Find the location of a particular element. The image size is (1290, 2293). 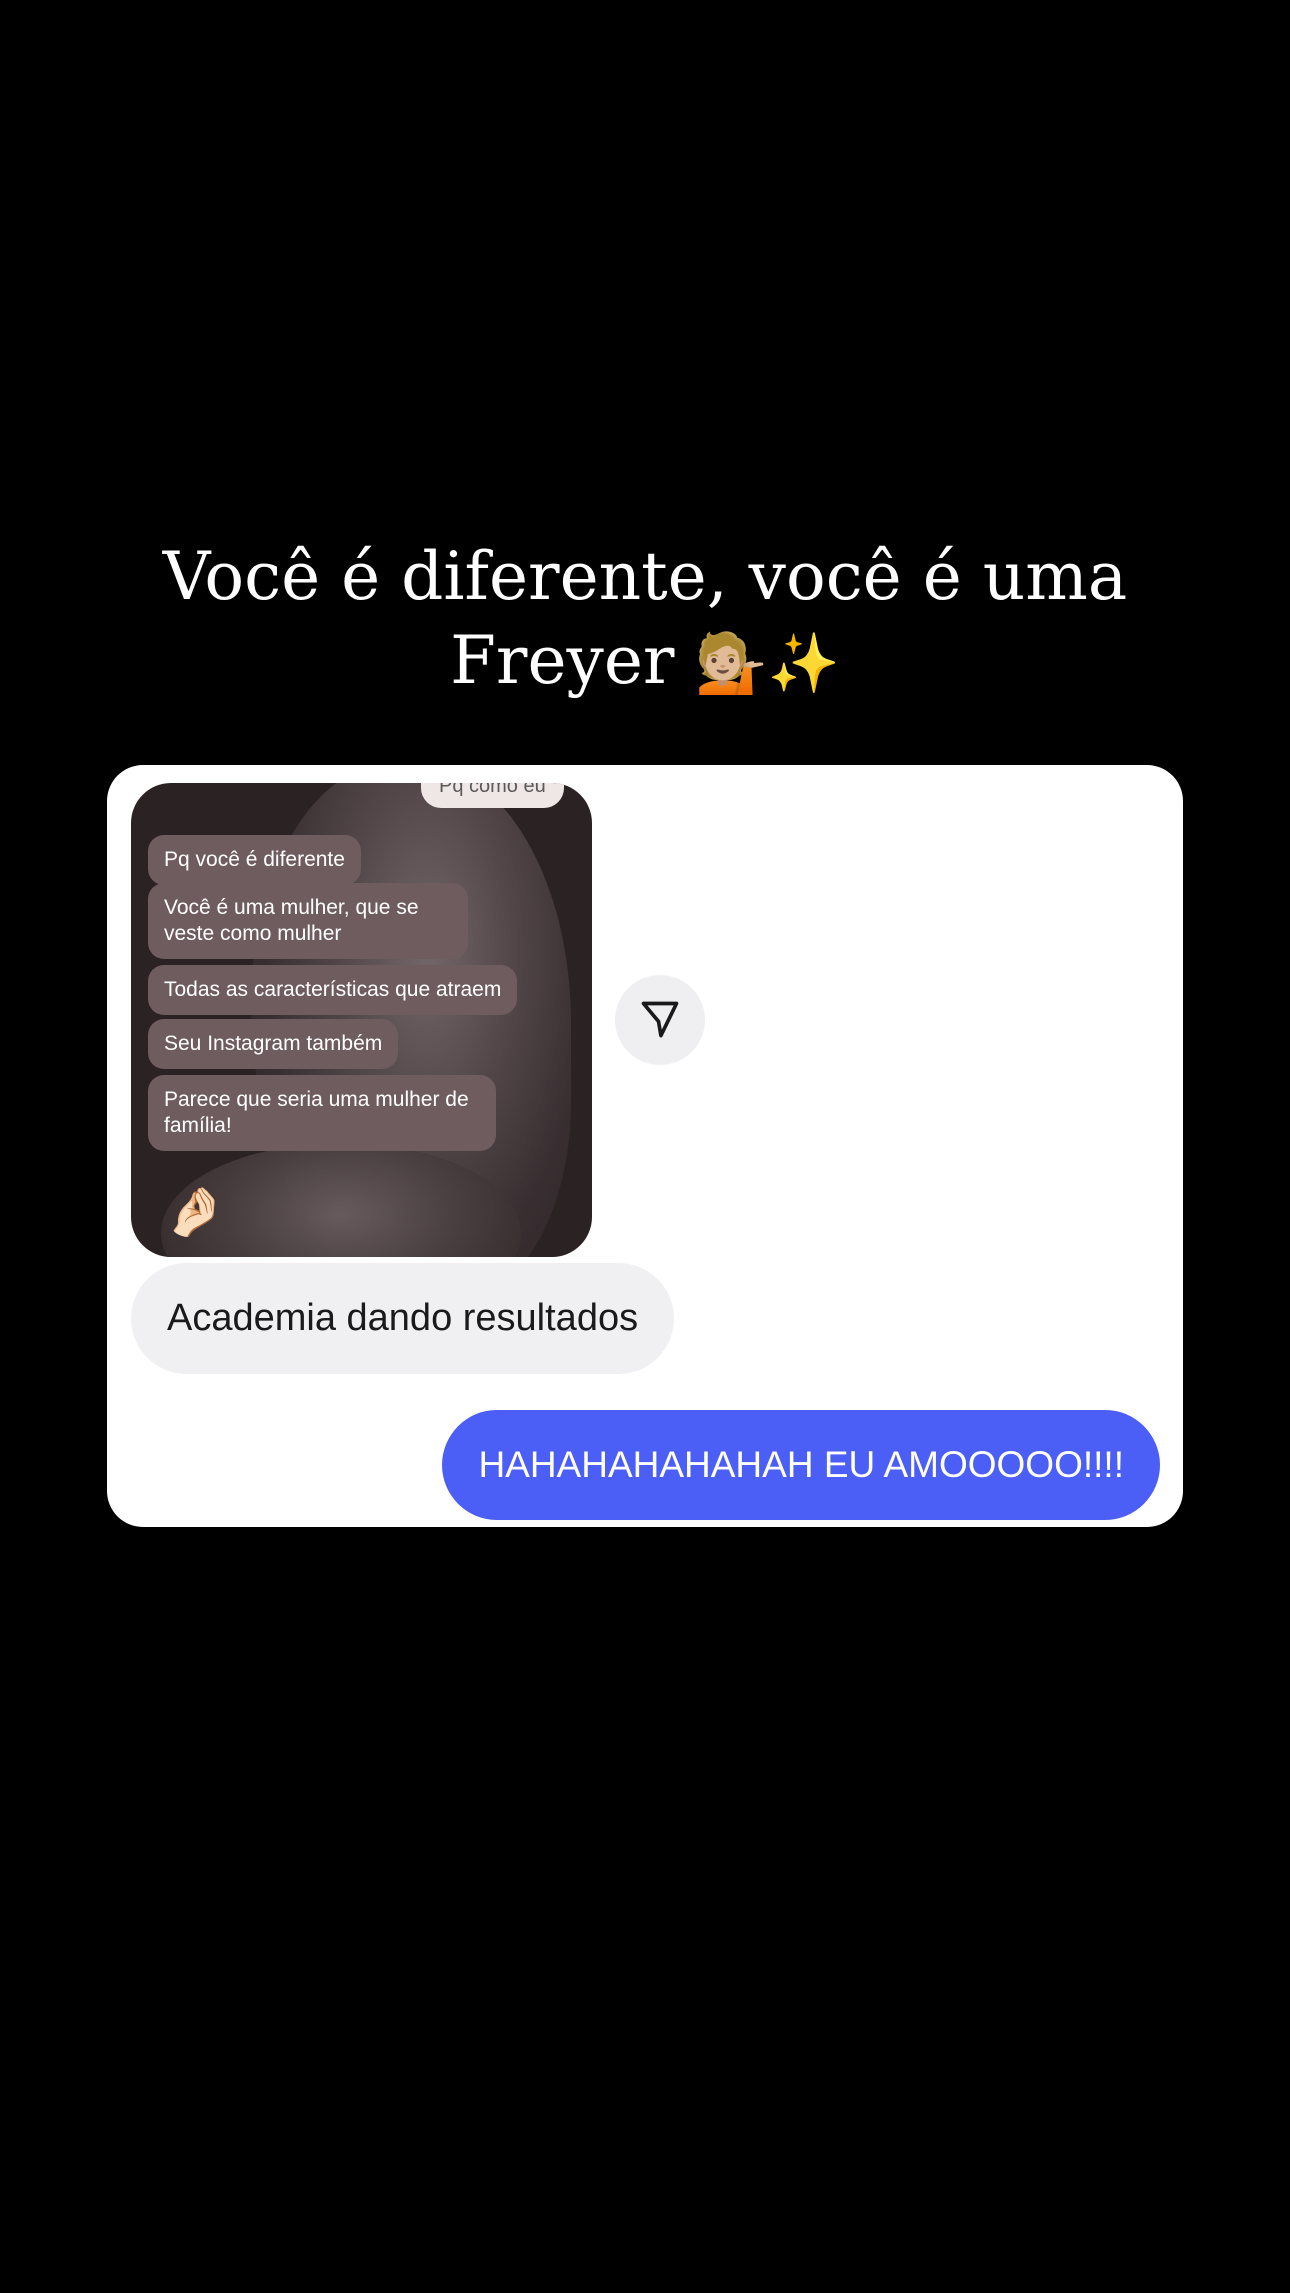

inner-message: Parece que seria uma mulher de família! is located at coordinates (322, 1113).